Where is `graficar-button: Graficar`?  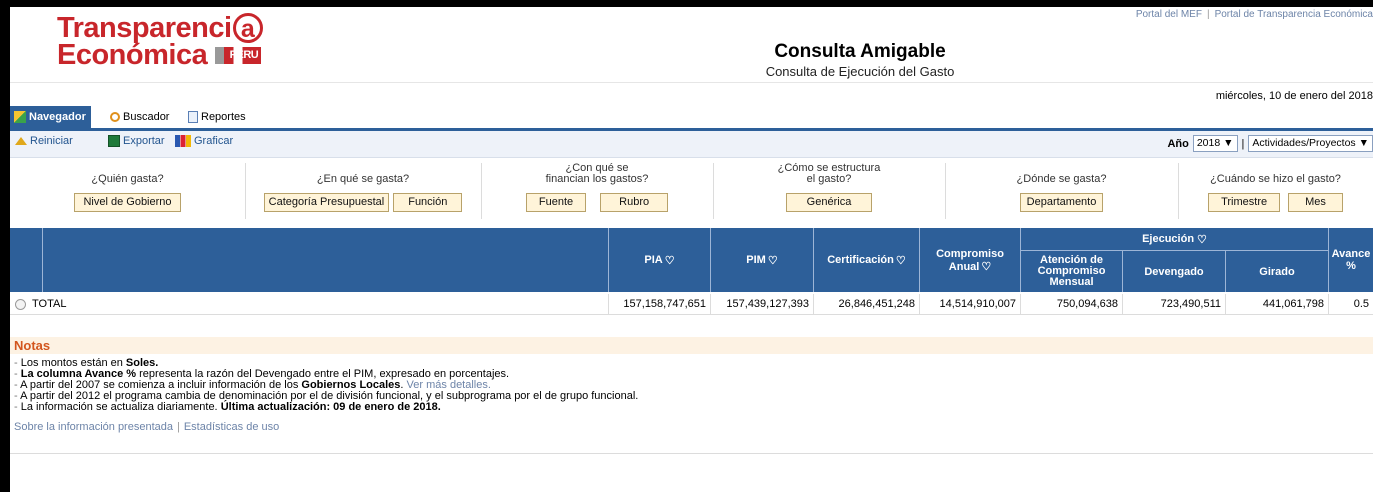
graficar-button: Graficar is located at coordinates (204, 141).